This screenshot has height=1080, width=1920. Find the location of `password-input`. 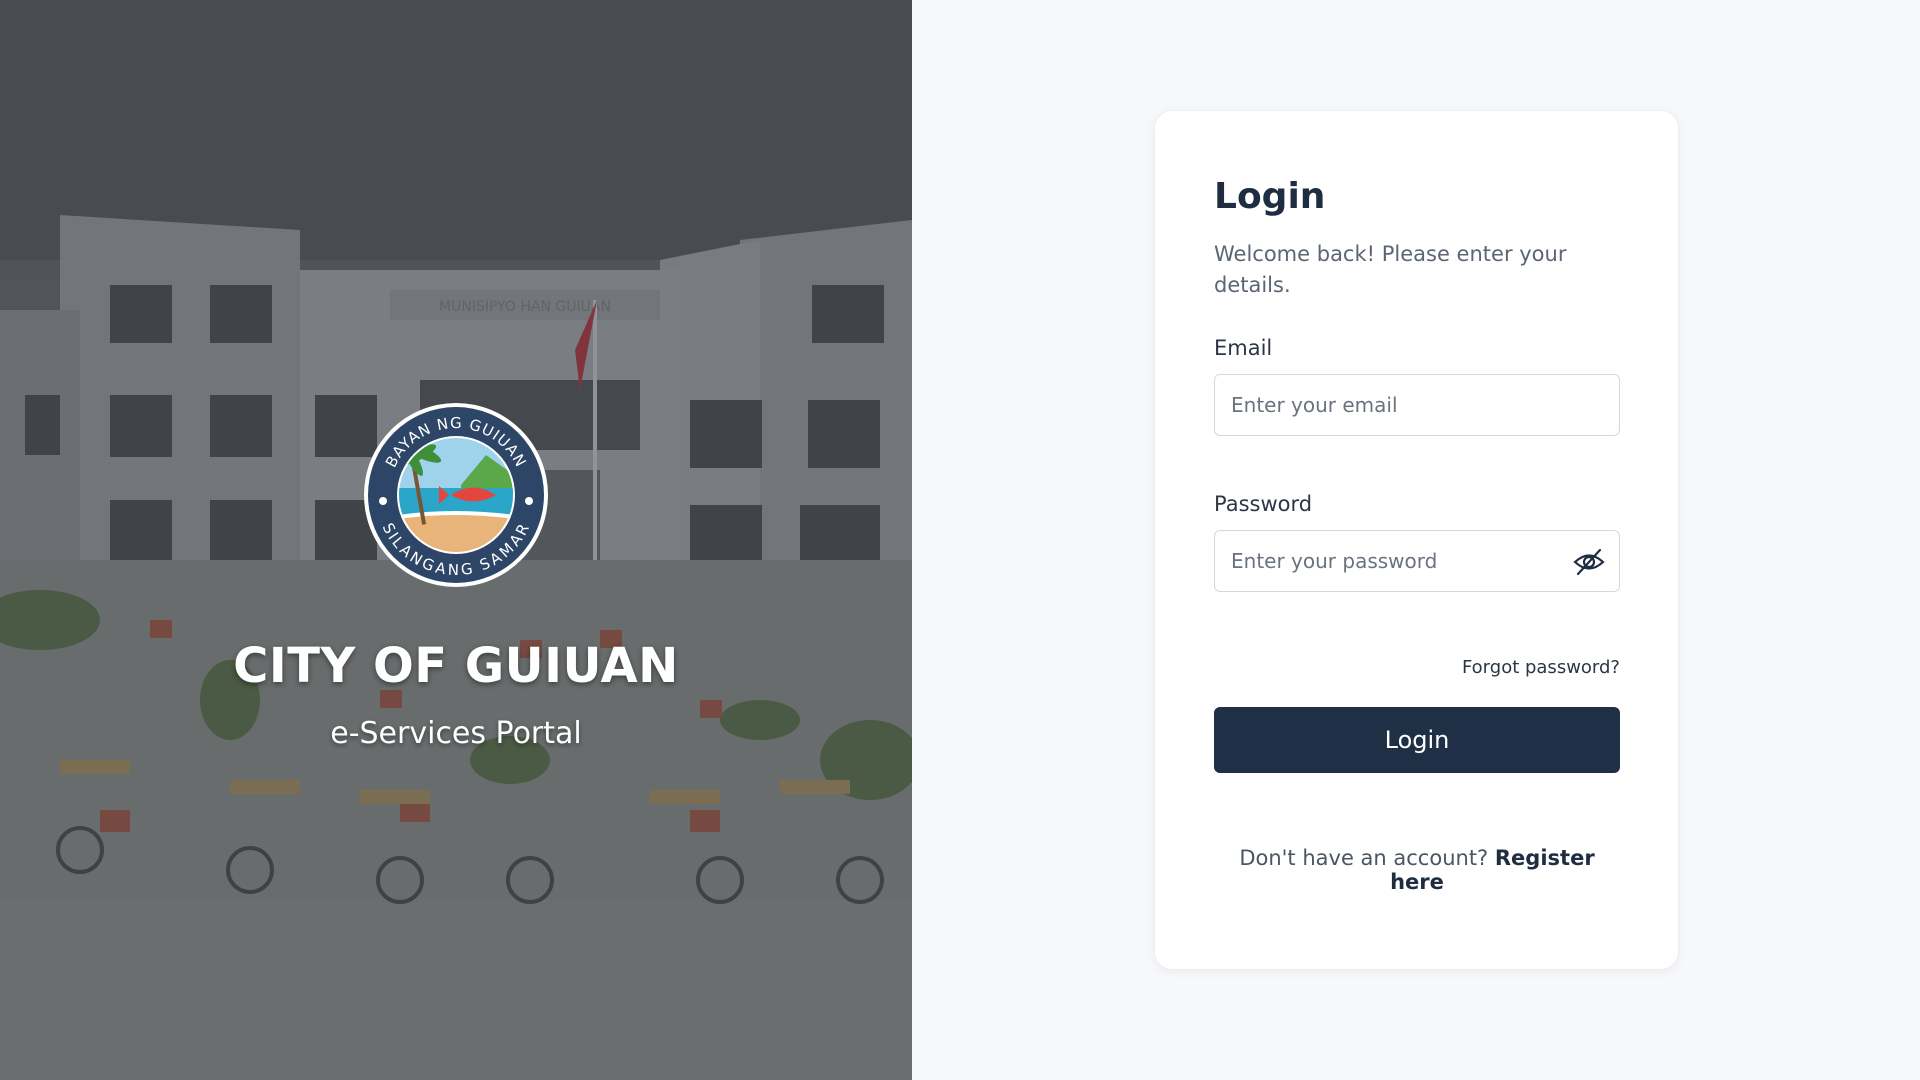

password-input is located at coordinates (1417, 561).